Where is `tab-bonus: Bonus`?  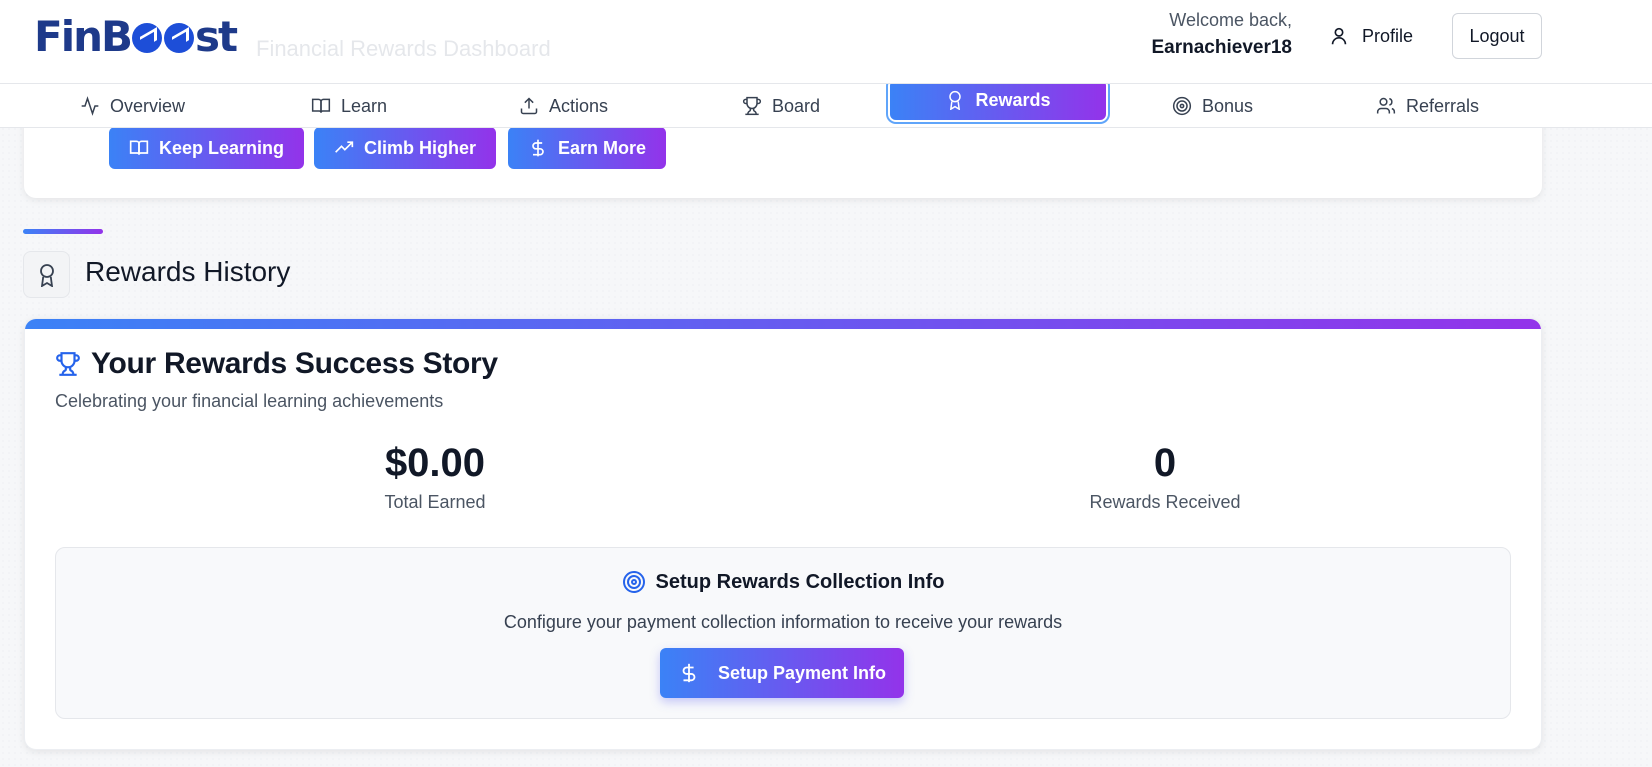 tab-bonus: Bonus is located at coordinates (1212, 106).